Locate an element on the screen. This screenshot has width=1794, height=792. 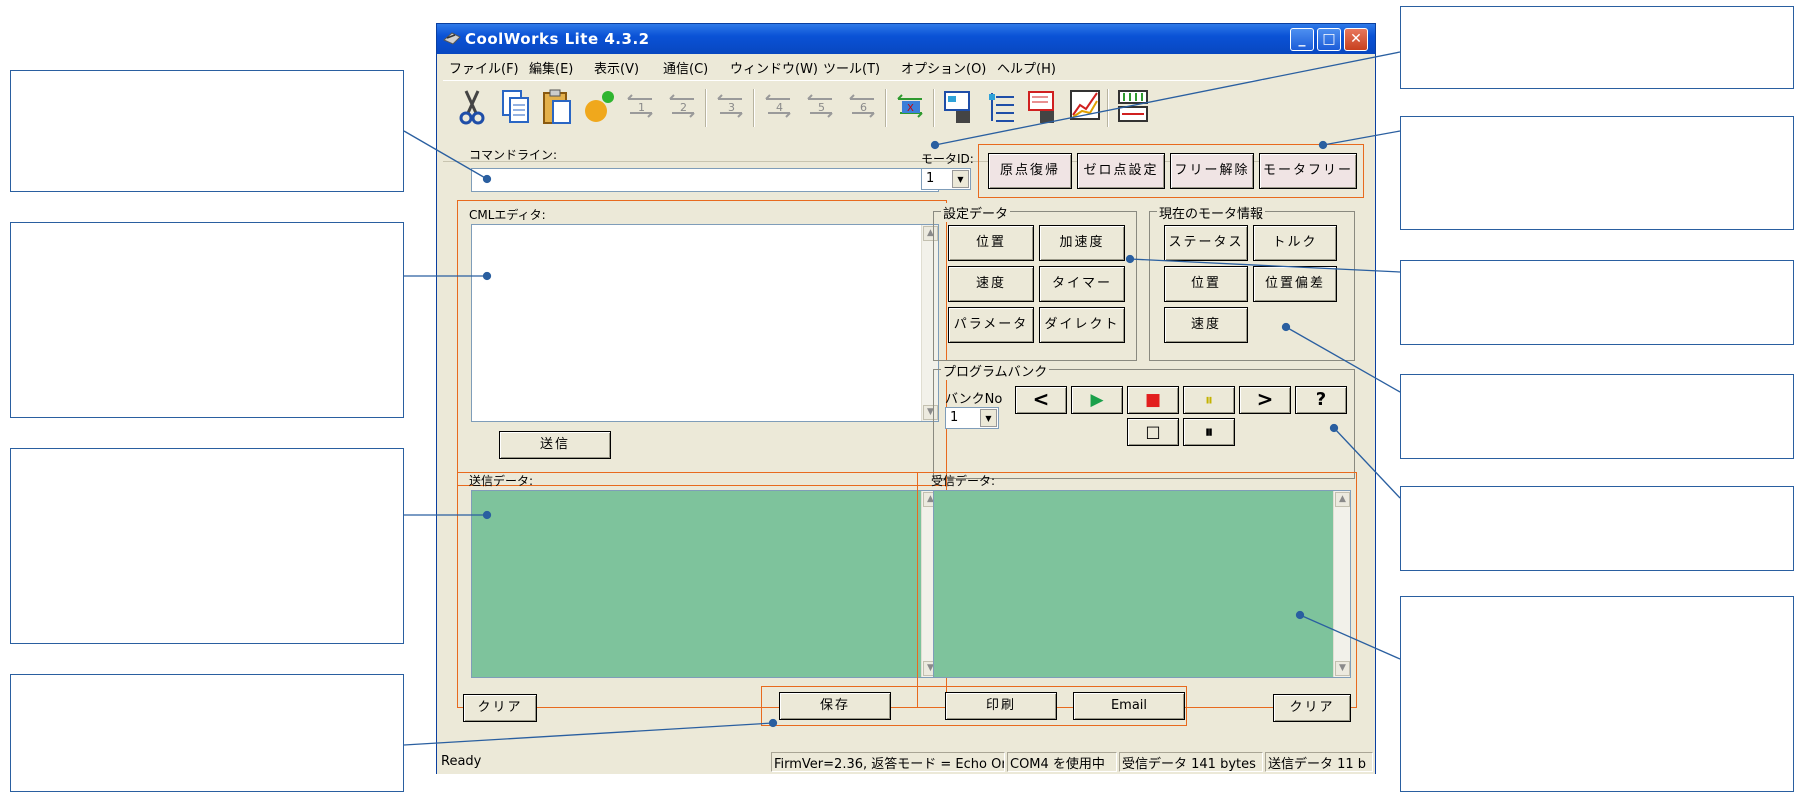
bank-prev-button: < is located at coordinates (1041, 400).